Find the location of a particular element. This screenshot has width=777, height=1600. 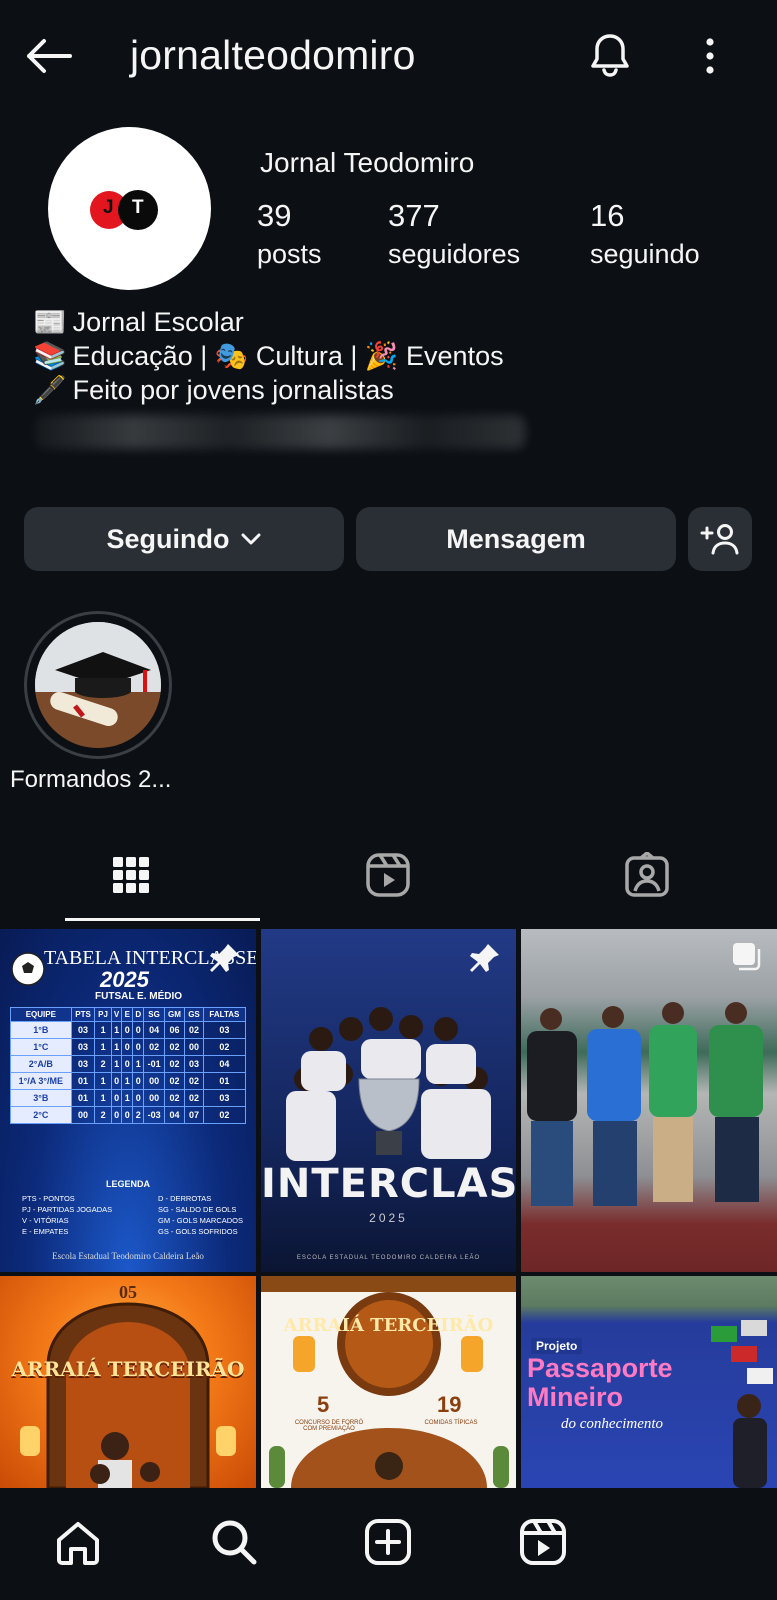

post-footer: ESCOLA ESTADUAL TEODOMIRO CALDEIRA LEÃO is located at coordinates (388, 1258).